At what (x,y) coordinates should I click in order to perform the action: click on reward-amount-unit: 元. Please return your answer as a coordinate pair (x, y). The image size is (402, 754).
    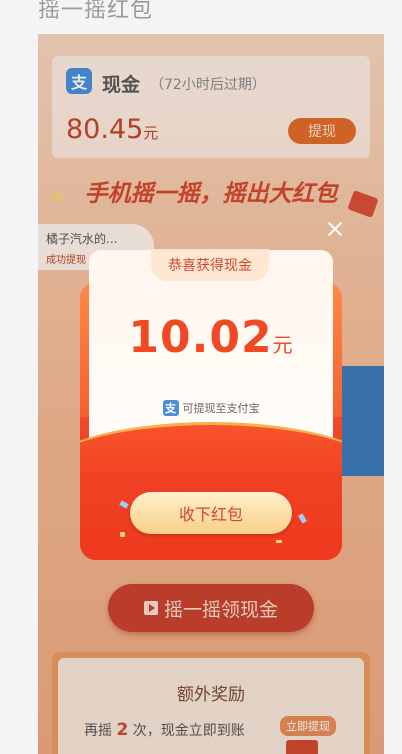
    Looking at the image, I should click on (283, 345).